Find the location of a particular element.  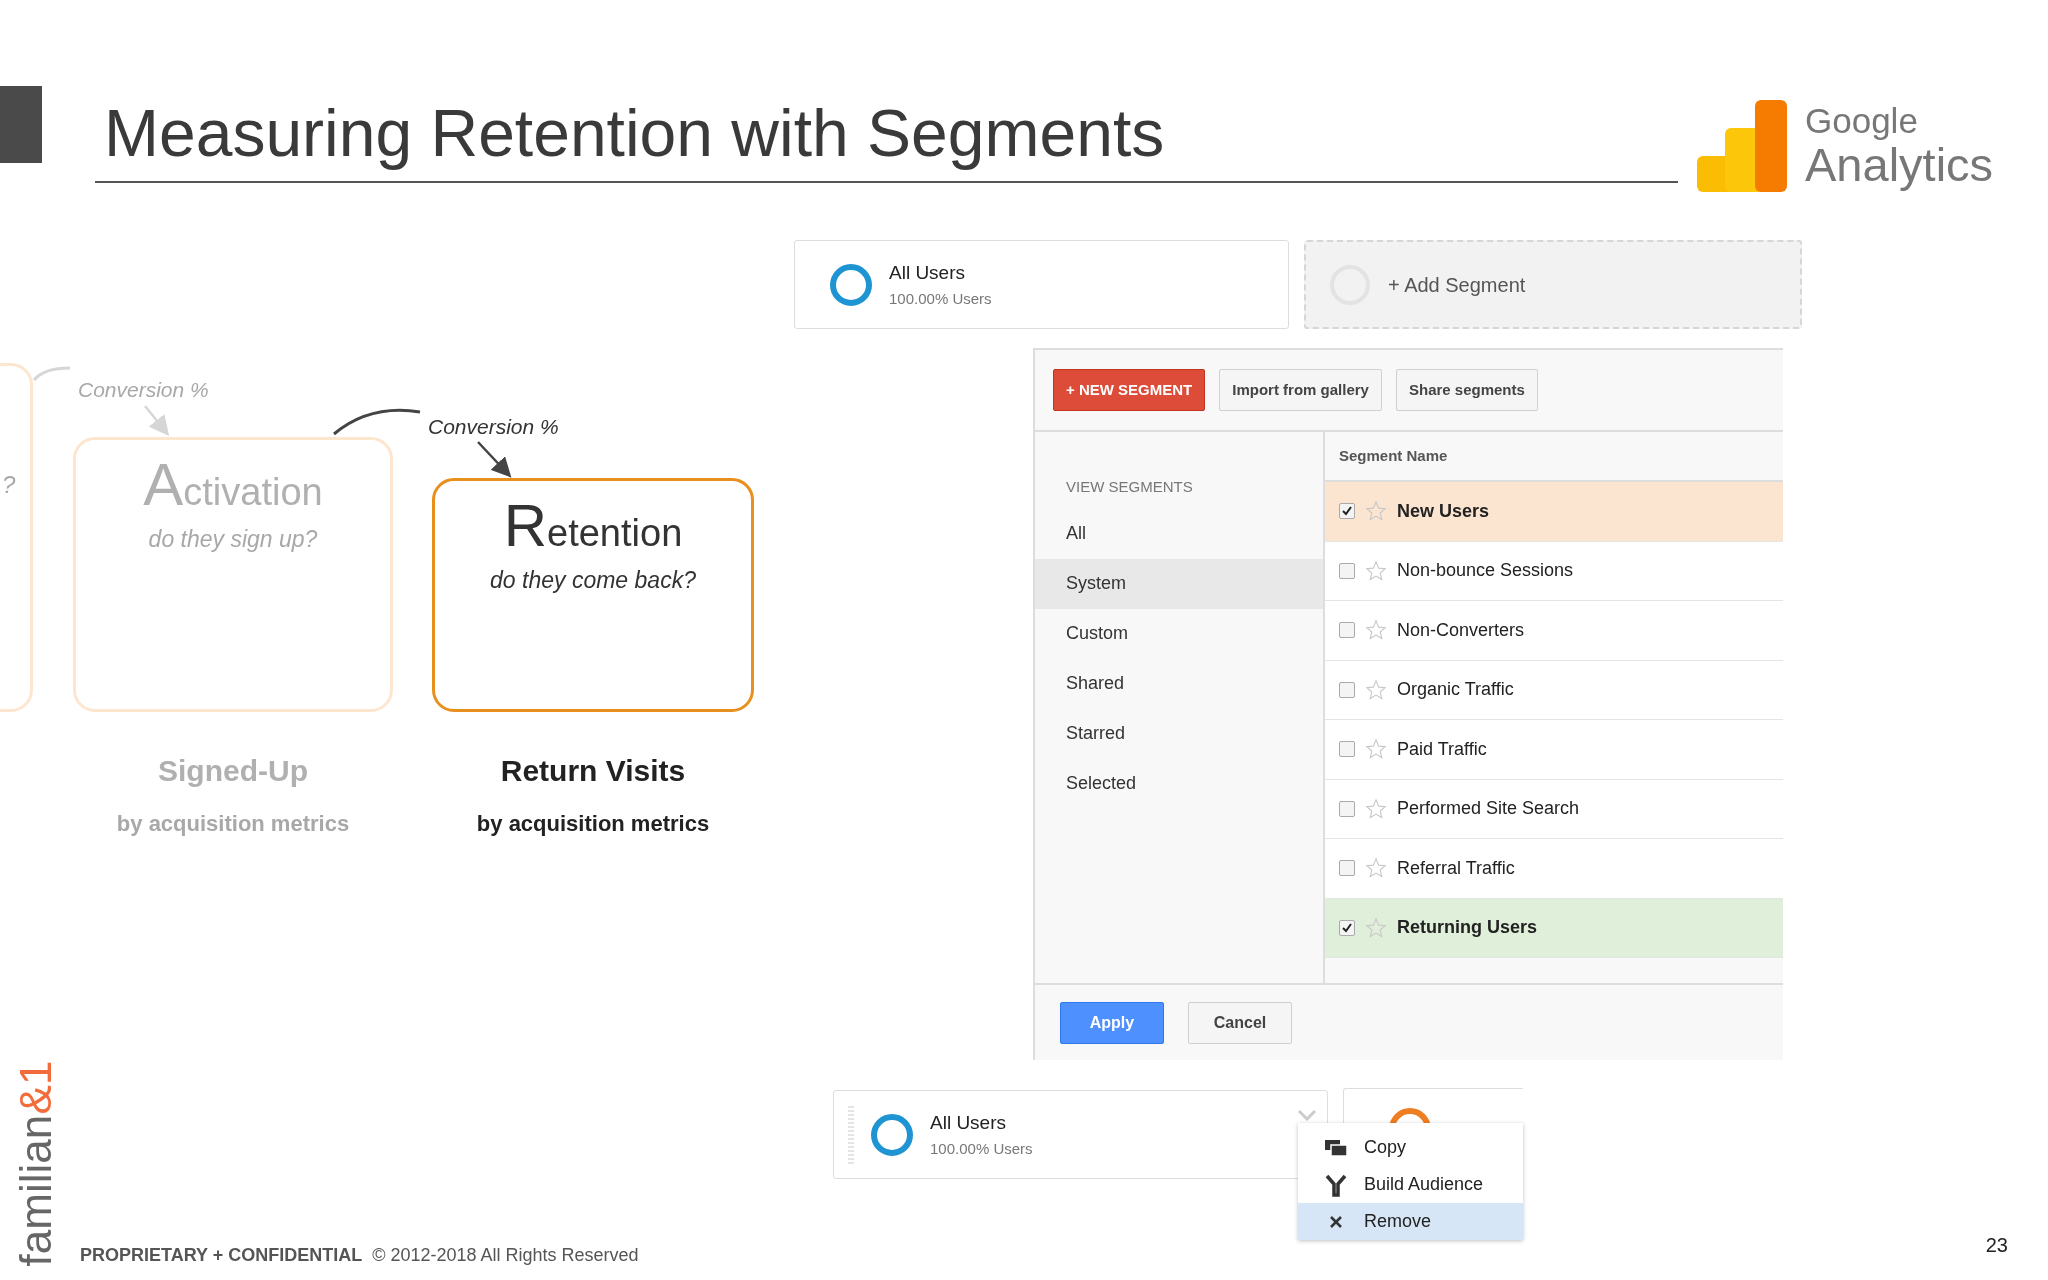

segment-row: Paid Traffic is located at coordinates (1554, 750).